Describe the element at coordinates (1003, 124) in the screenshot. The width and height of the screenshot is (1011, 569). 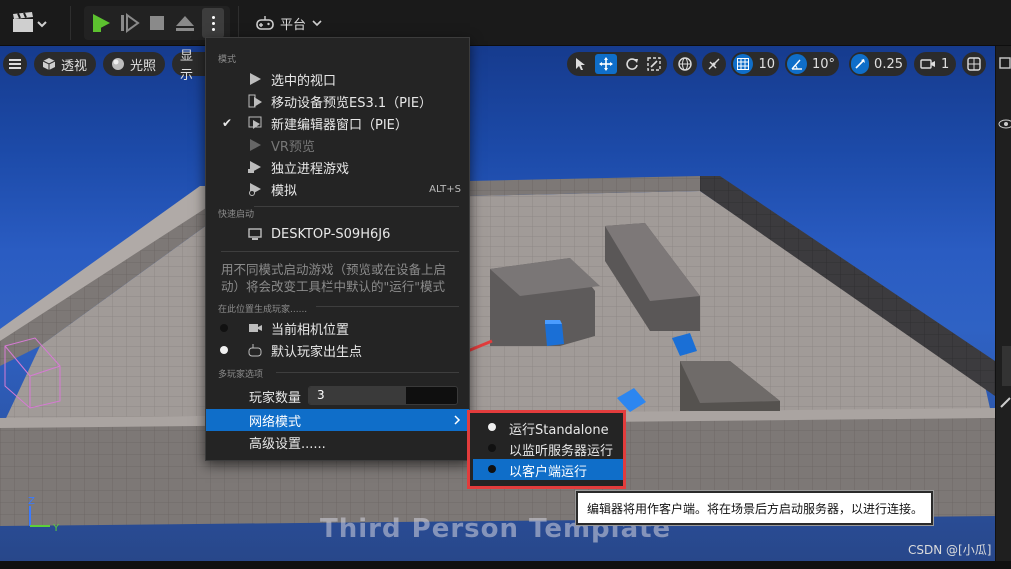
I see `eye-icon` at that location.